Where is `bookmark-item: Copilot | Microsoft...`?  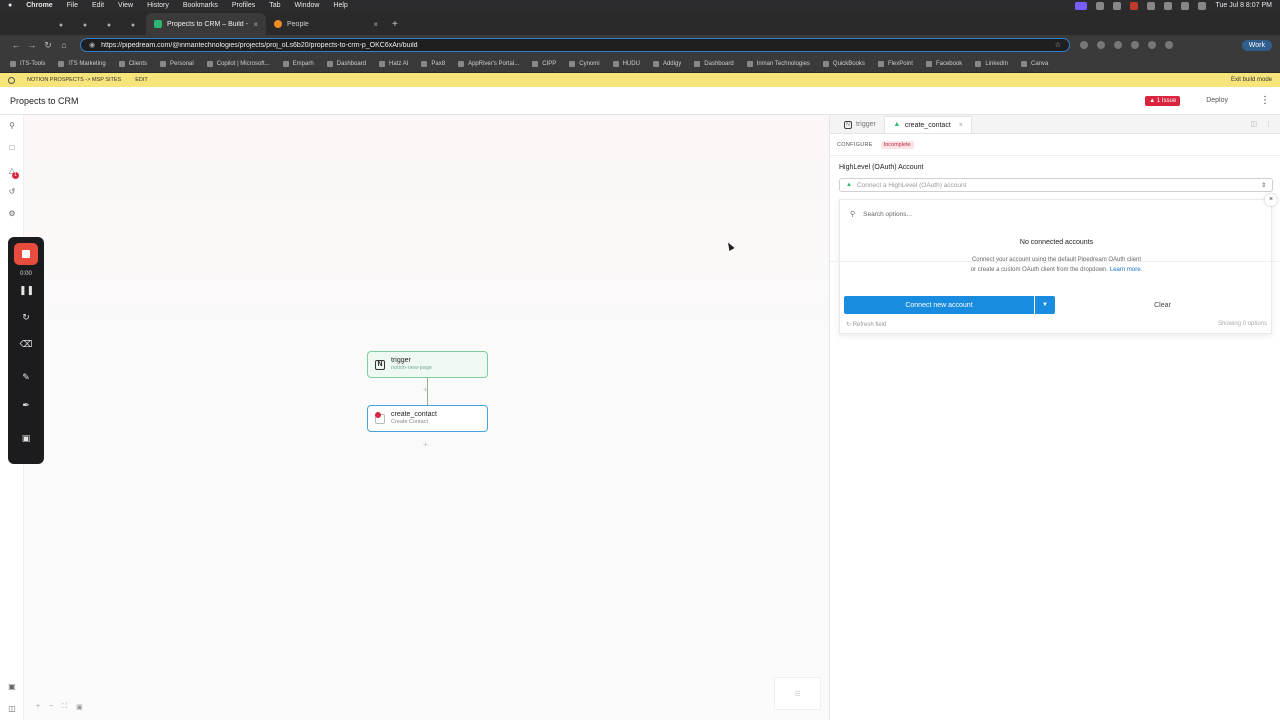 bookmark-item: Copilot | Microsoft... is located at coordinates (238, 63).